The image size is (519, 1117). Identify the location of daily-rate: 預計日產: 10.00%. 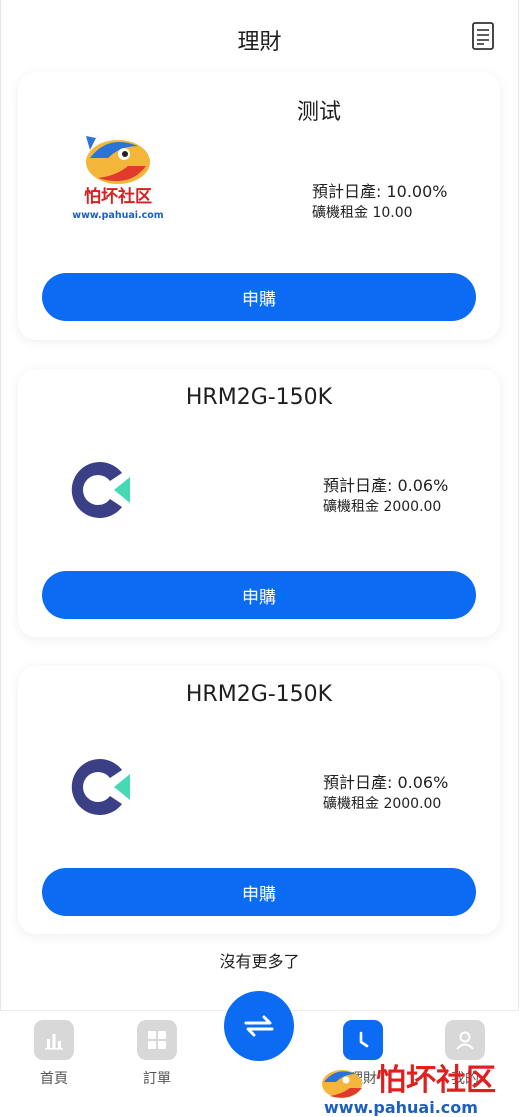
(380, 191).